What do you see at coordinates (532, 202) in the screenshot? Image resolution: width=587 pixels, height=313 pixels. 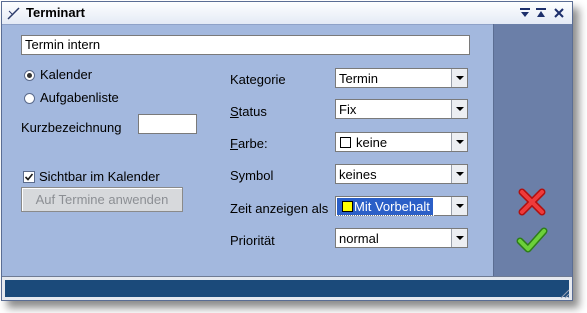 I see `cancel-icon` at bounding box center [532, 202].